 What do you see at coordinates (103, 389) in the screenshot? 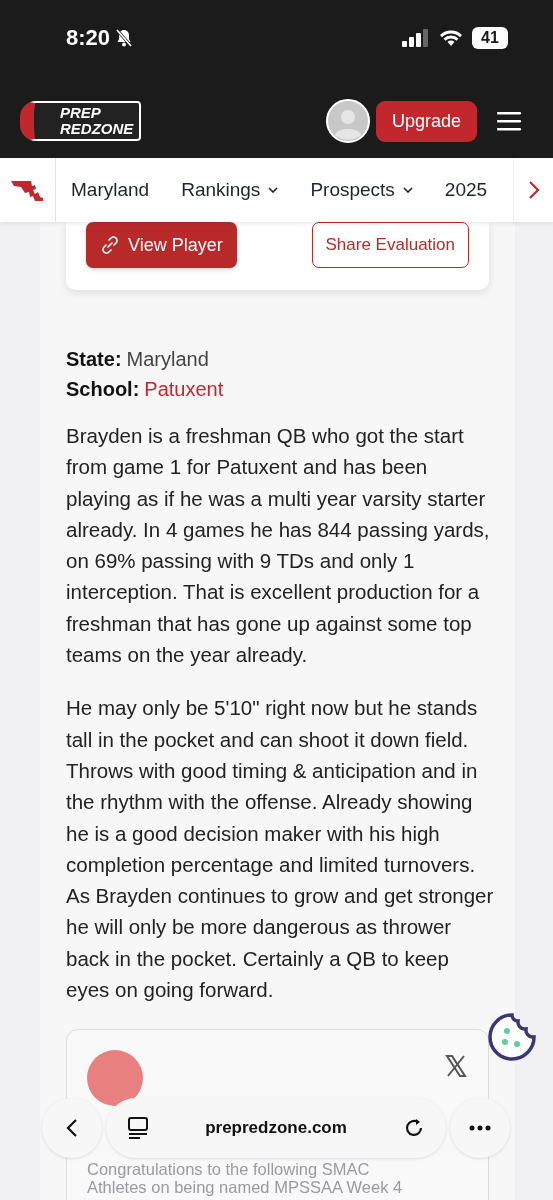
I see `fact-label: School:` at bounding box center [103, 389].